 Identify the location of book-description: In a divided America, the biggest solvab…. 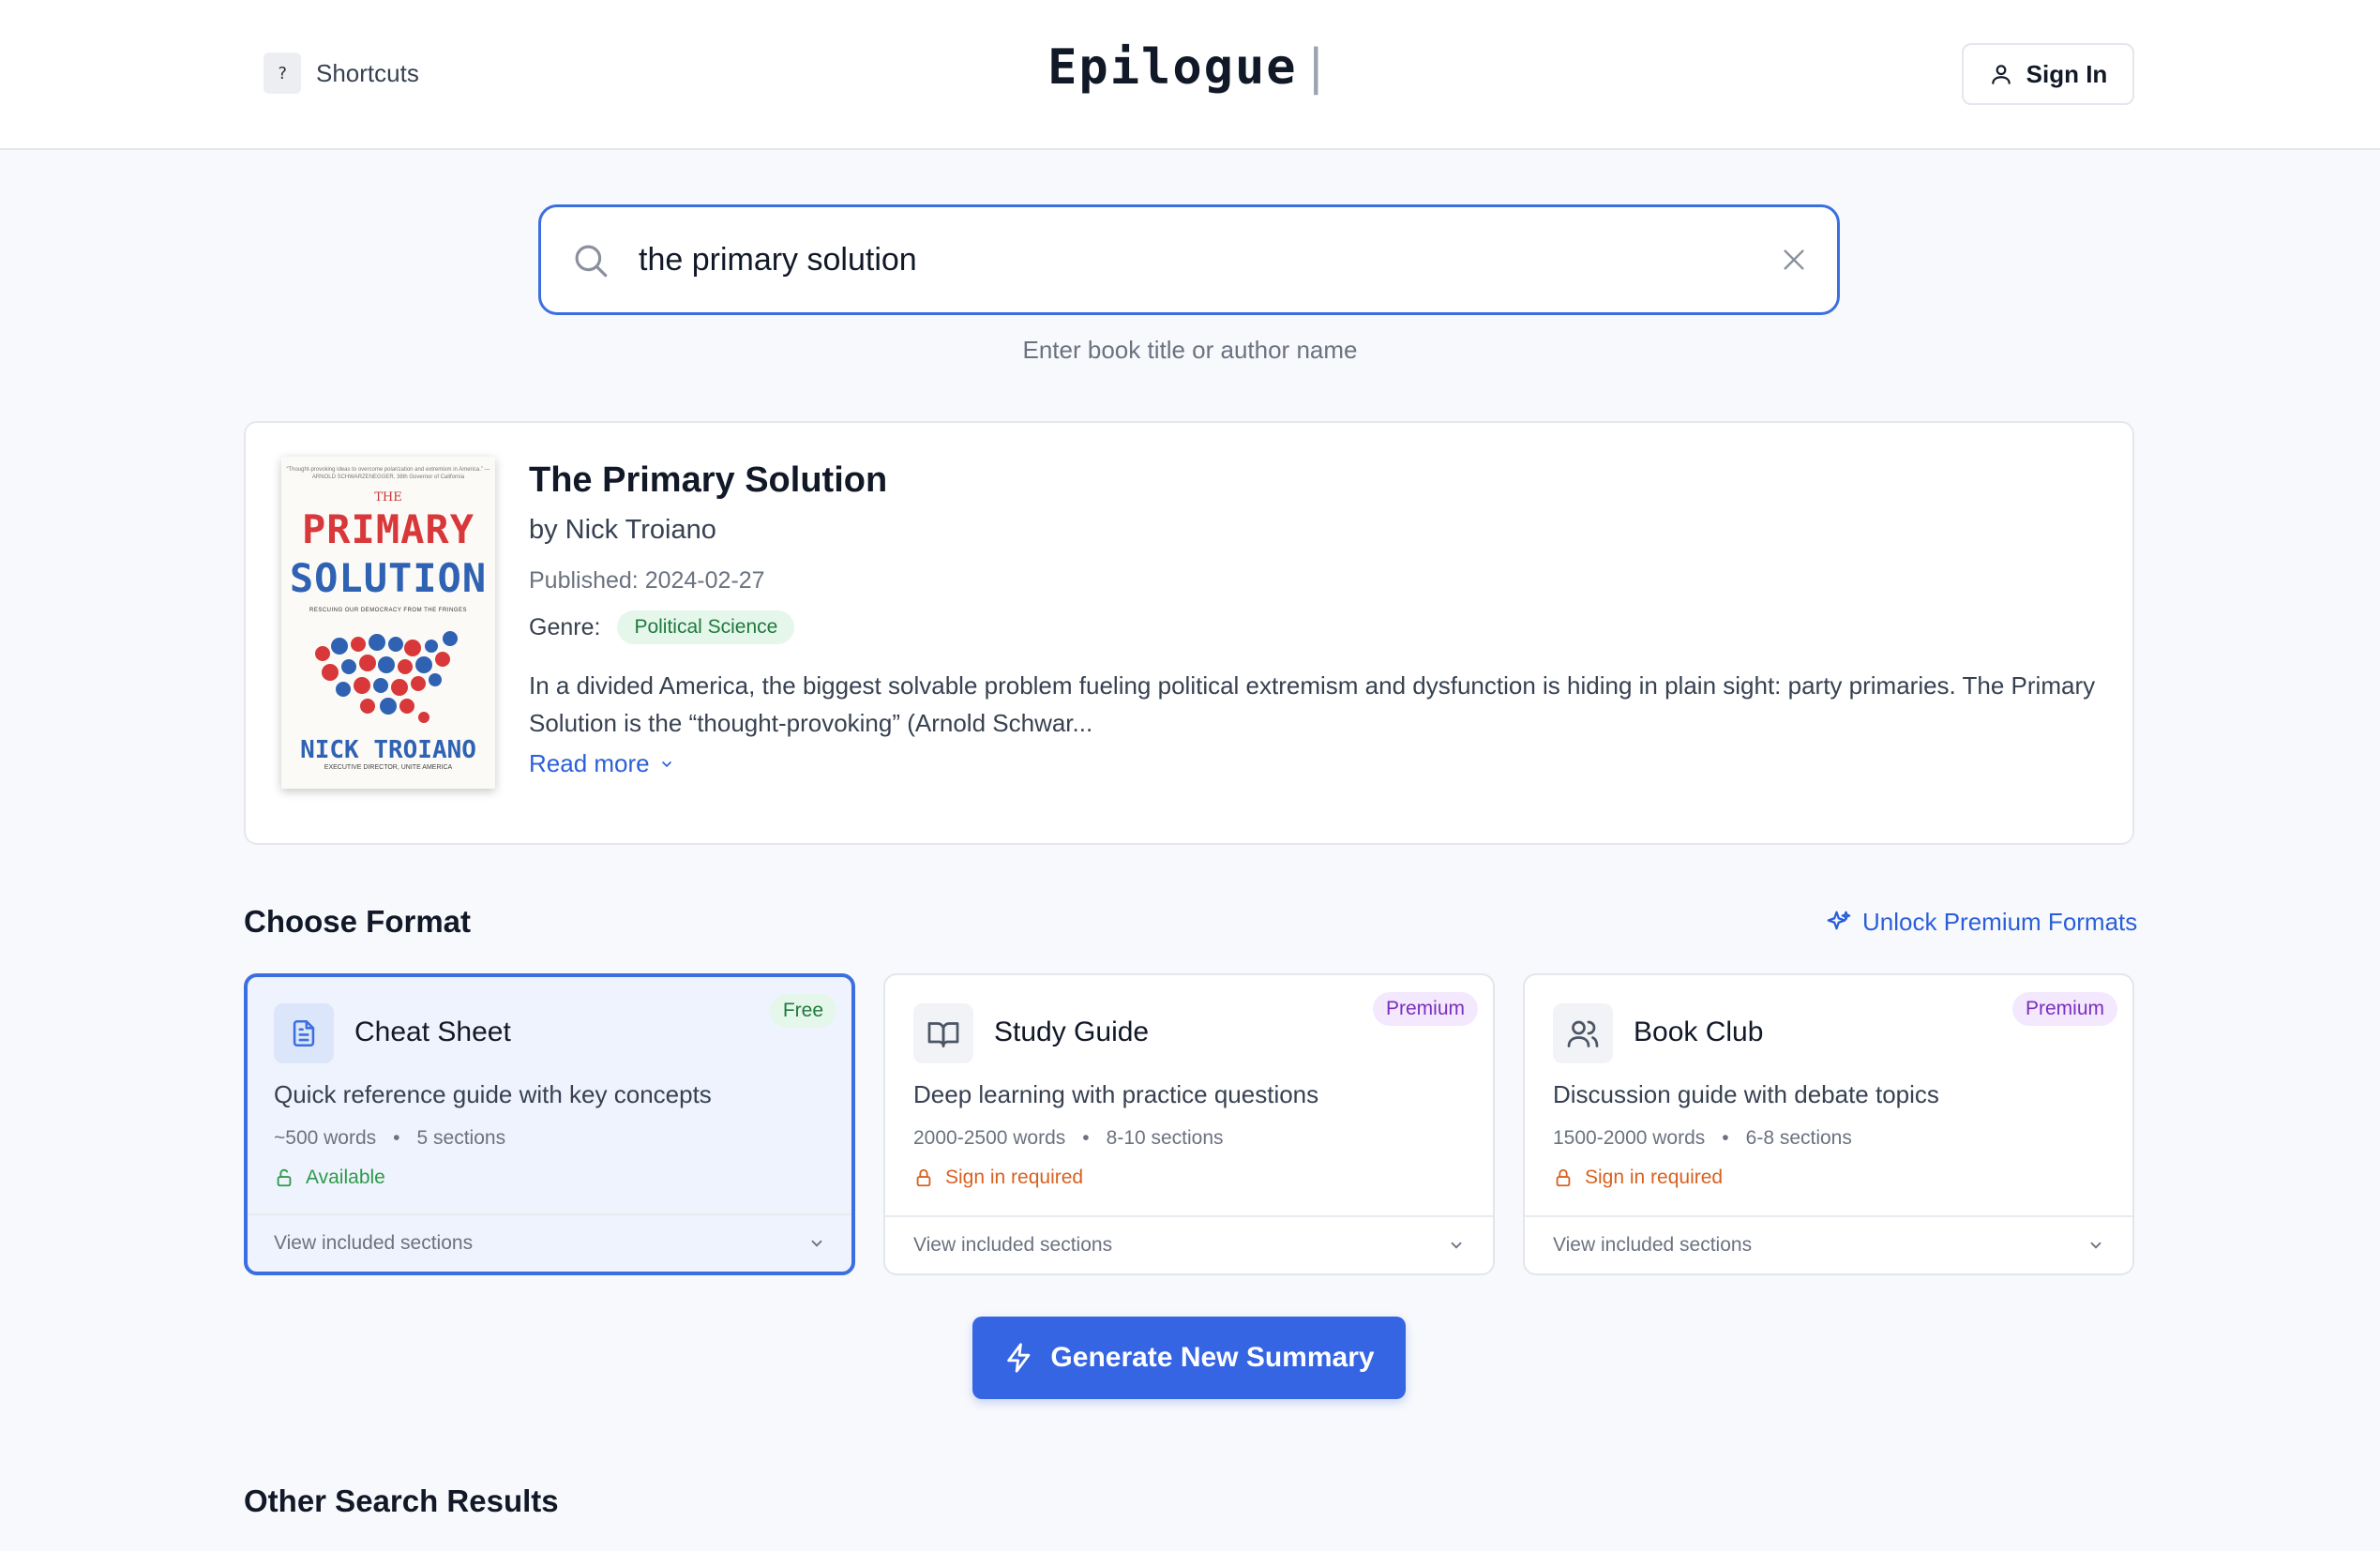
(1312, 704).